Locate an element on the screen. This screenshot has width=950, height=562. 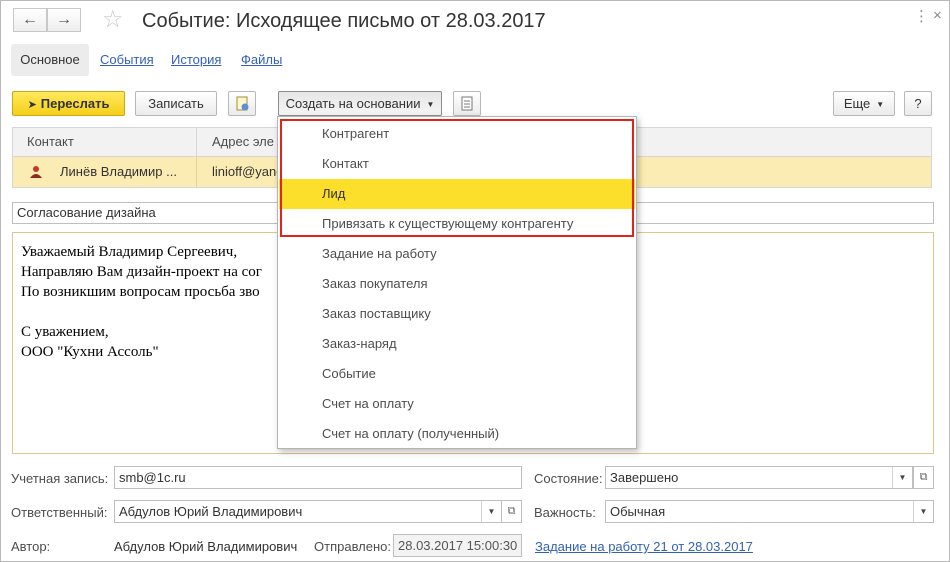
menu-item-invoice-received: Счет на оплату (полученный) is located at coordinates (457, 434).